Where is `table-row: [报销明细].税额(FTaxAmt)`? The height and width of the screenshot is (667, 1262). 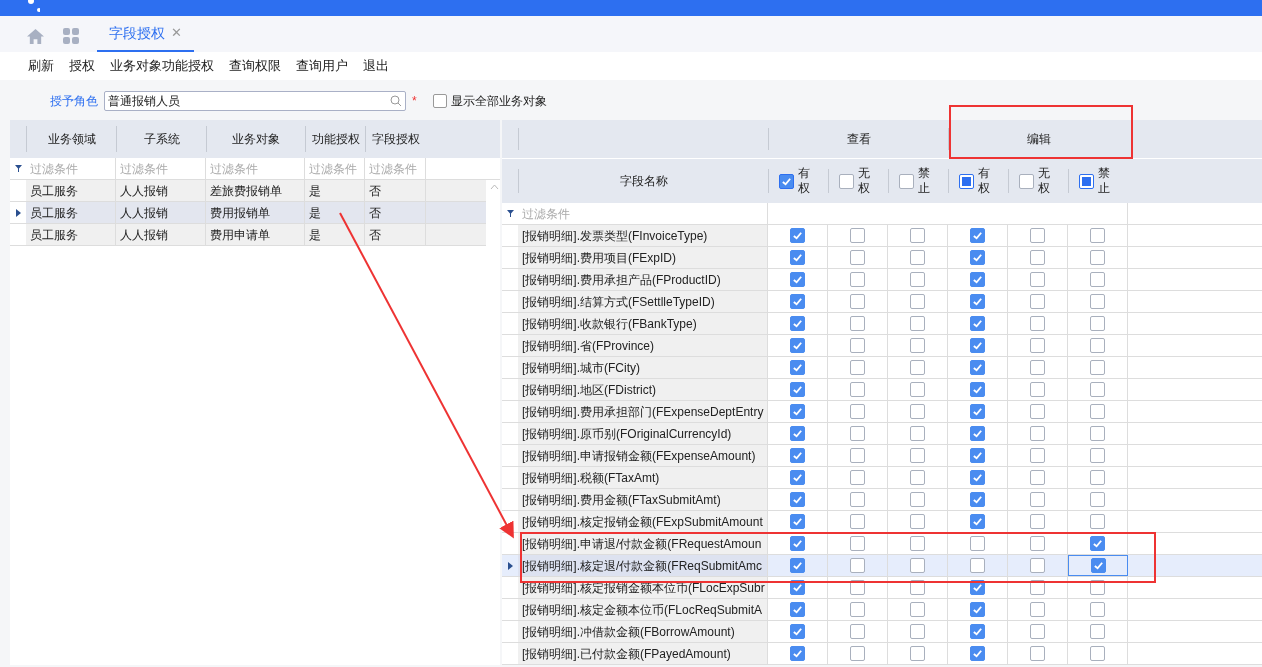
table-row: [报销明细].税额(FTaxAmt) is located at coordinates (882, 478).